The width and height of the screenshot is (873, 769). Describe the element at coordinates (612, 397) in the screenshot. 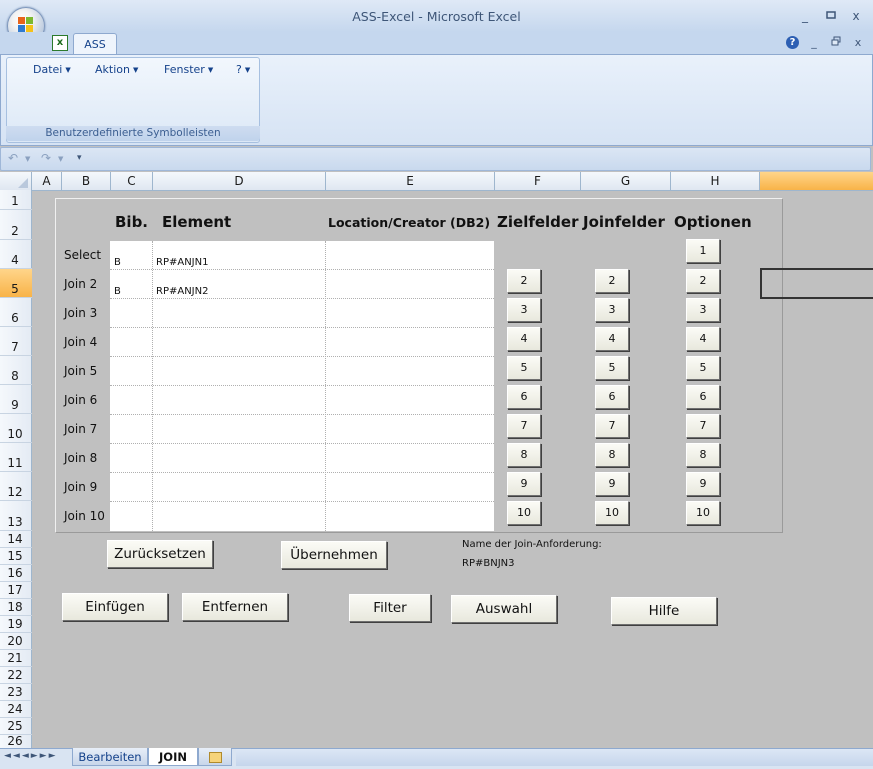

I see `joinfelder-button-6: 6` at that location.